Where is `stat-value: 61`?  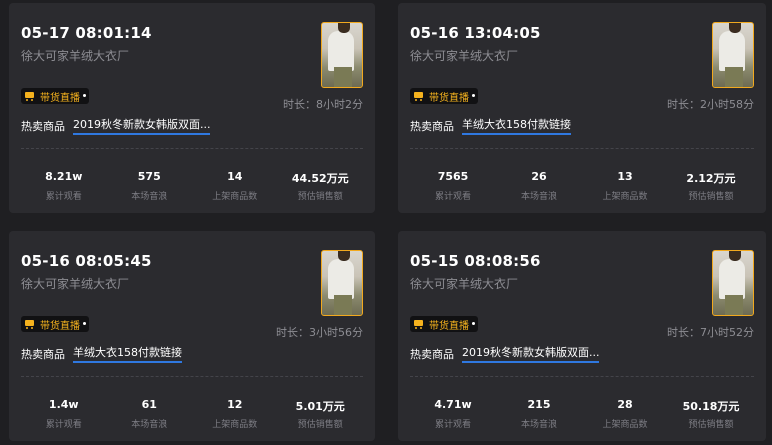 stat-value: 61 is located at coordinates (149, 404).